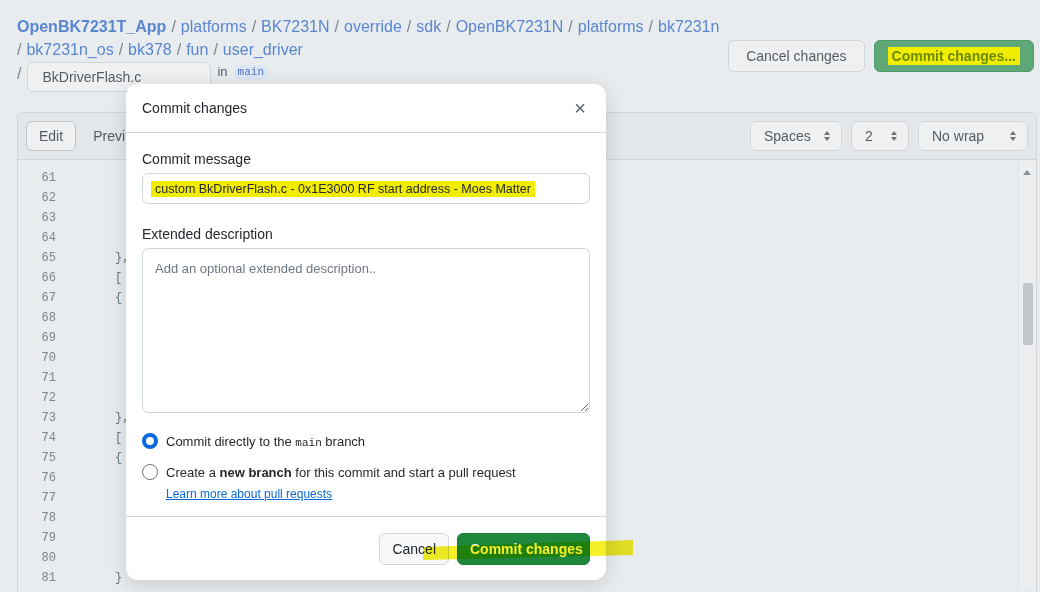  Describe the element at coordinates (262, 50) in the screenshot. I see `folder-link: user_driver` at that location.